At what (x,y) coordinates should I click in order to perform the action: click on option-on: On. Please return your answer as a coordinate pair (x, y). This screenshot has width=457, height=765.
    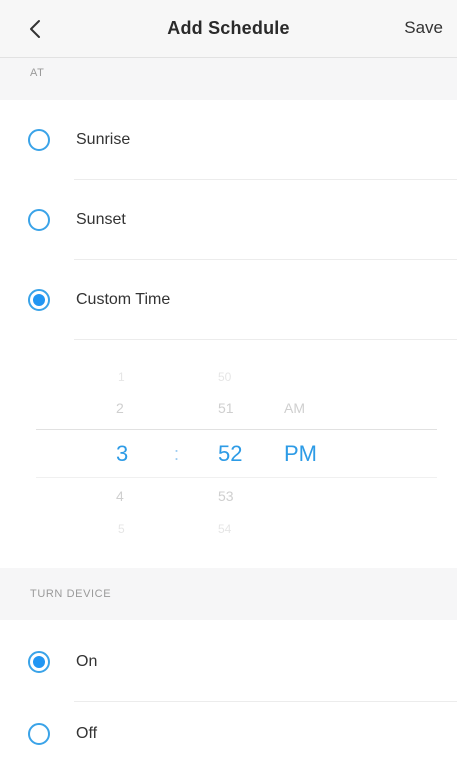
    Looking at the image, I should click on (228, 662).